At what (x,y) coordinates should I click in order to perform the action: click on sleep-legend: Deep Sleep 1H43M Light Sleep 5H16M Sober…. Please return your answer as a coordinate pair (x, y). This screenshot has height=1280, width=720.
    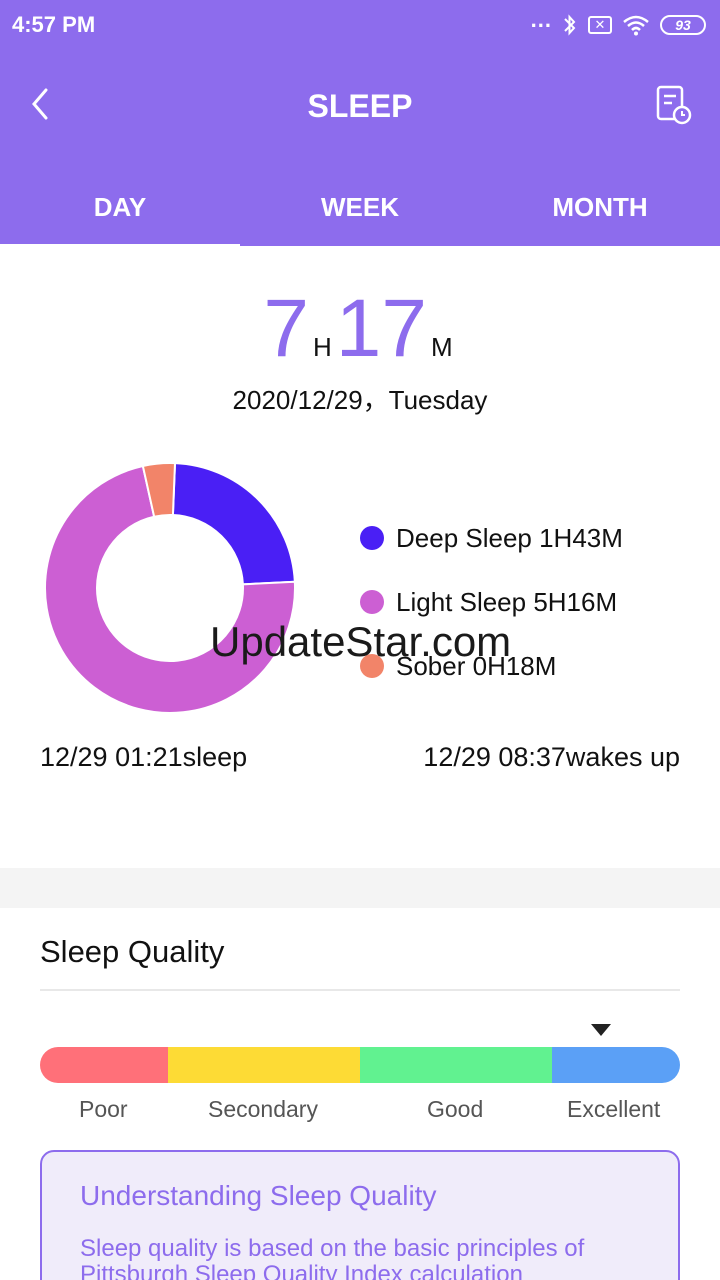
    Looking at the image, I should click on (491, 602).